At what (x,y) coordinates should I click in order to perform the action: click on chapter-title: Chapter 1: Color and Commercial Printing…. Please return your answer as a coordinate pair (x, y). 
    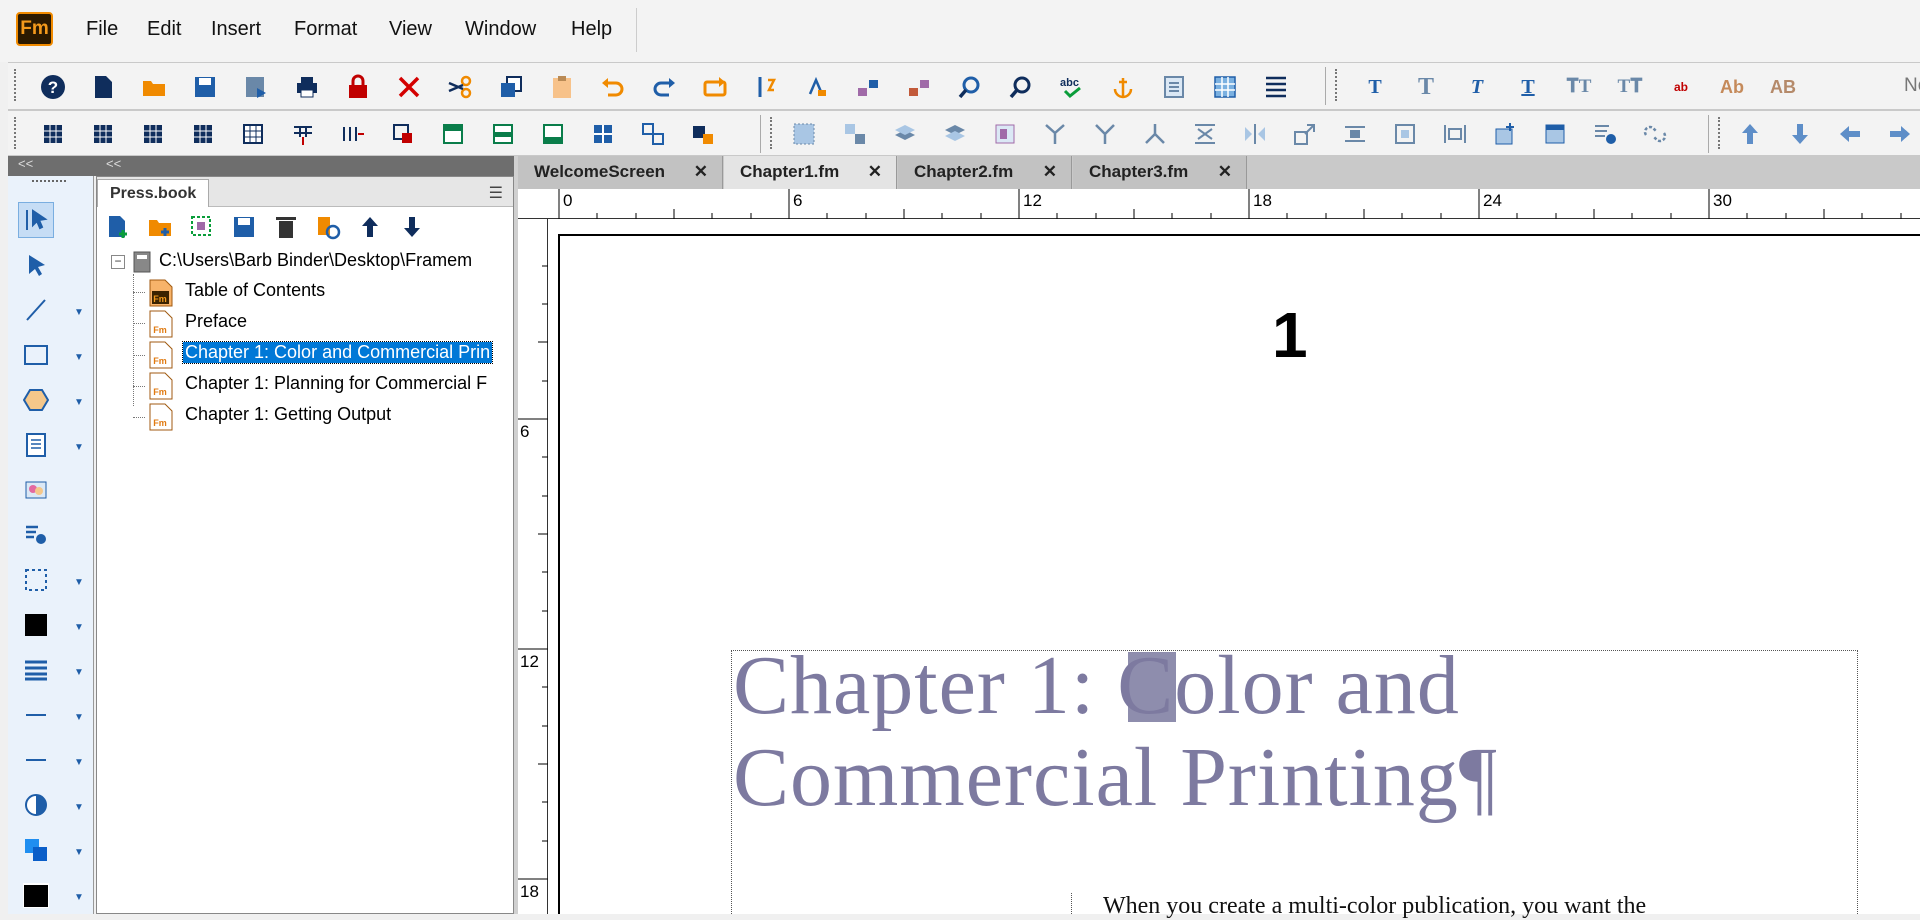
    Looking at the image, I should click on (1308, 732).